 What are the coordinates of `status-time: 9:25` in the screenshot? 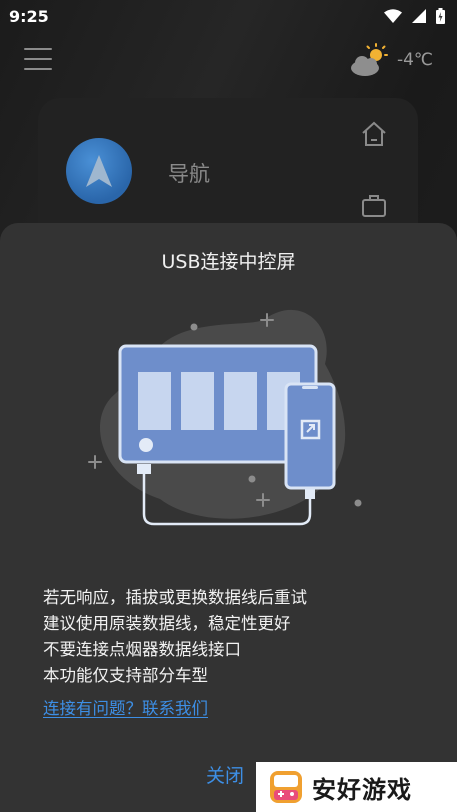 It's located at (29, 16).